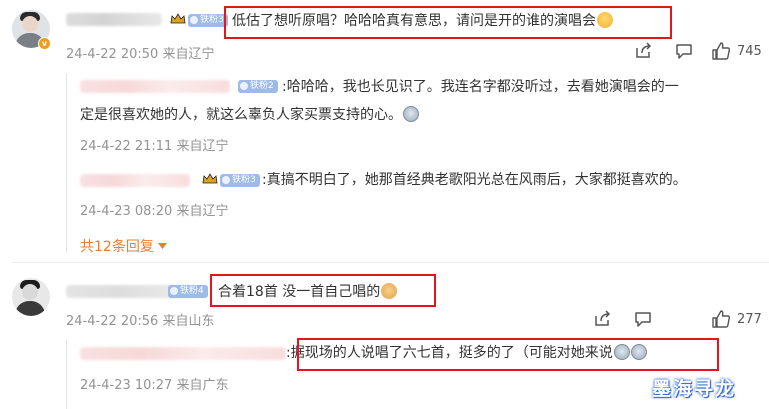 The image size is (769, 409). Describe the element at coordinates (30, 308) in the screenshot. I see `avatar-body` at that location.